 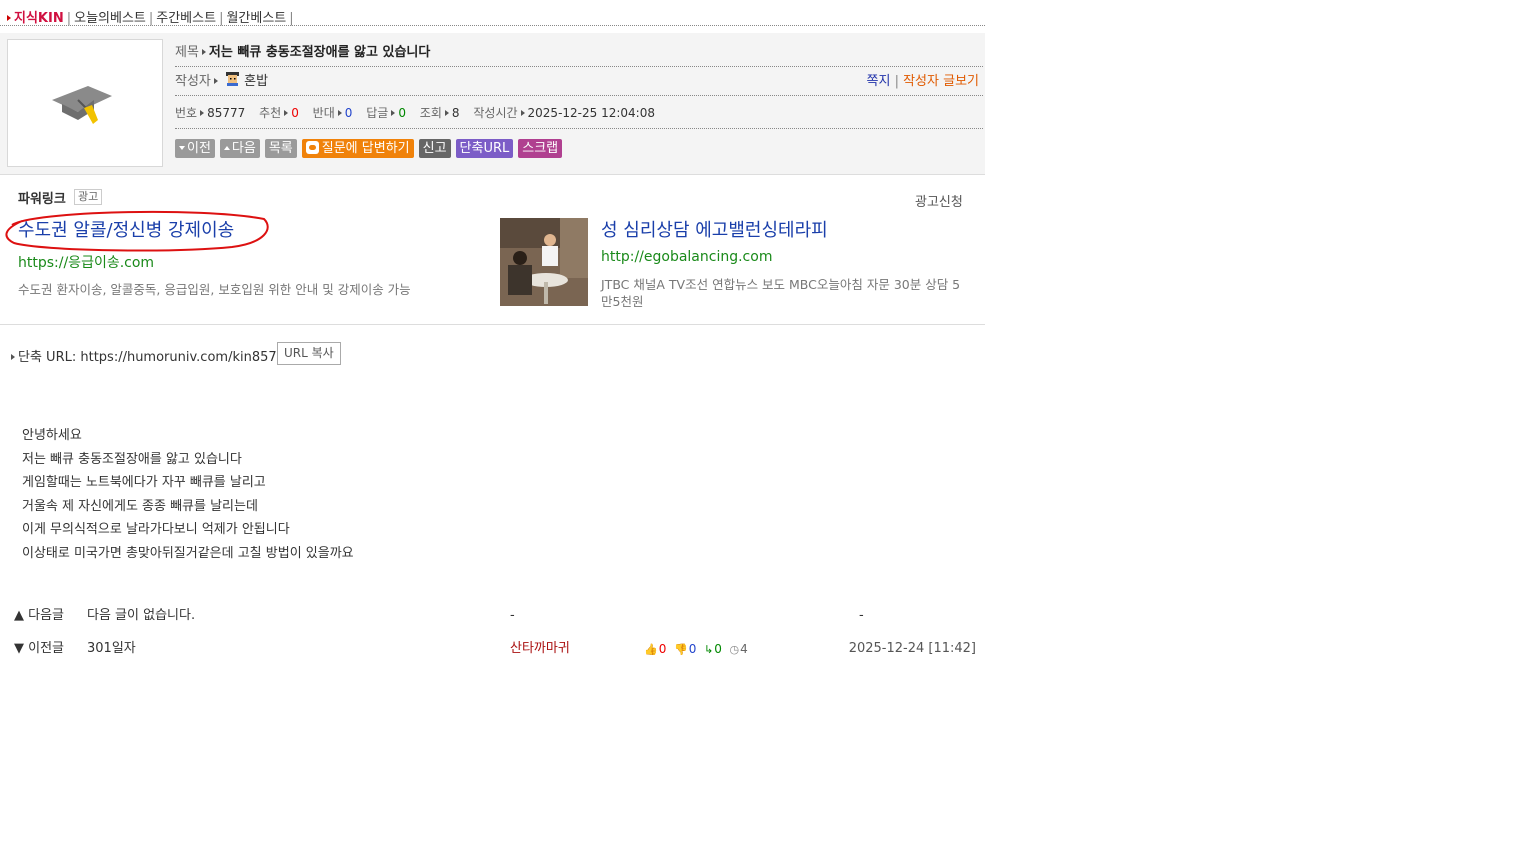 What do you see at coordinates (357, 148) in the screenshot?
I see `answer-button: 질문에 답변하기` at bounding box center [357, 148].